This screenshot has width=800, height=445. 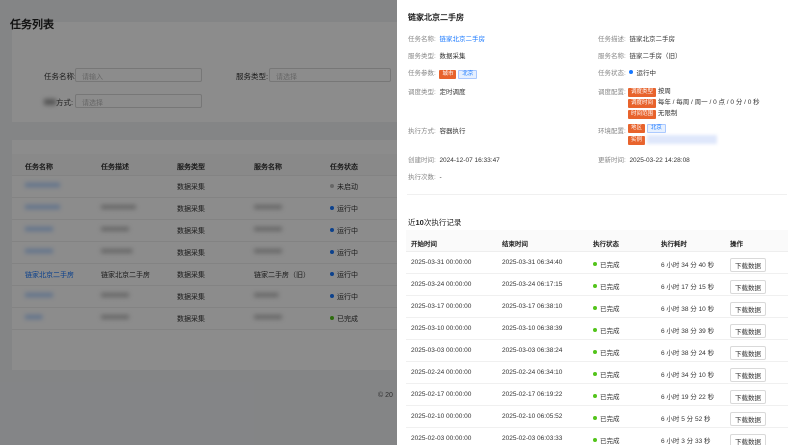 I want to click on field-label: 调度配置:, so click(x=612, y=92).